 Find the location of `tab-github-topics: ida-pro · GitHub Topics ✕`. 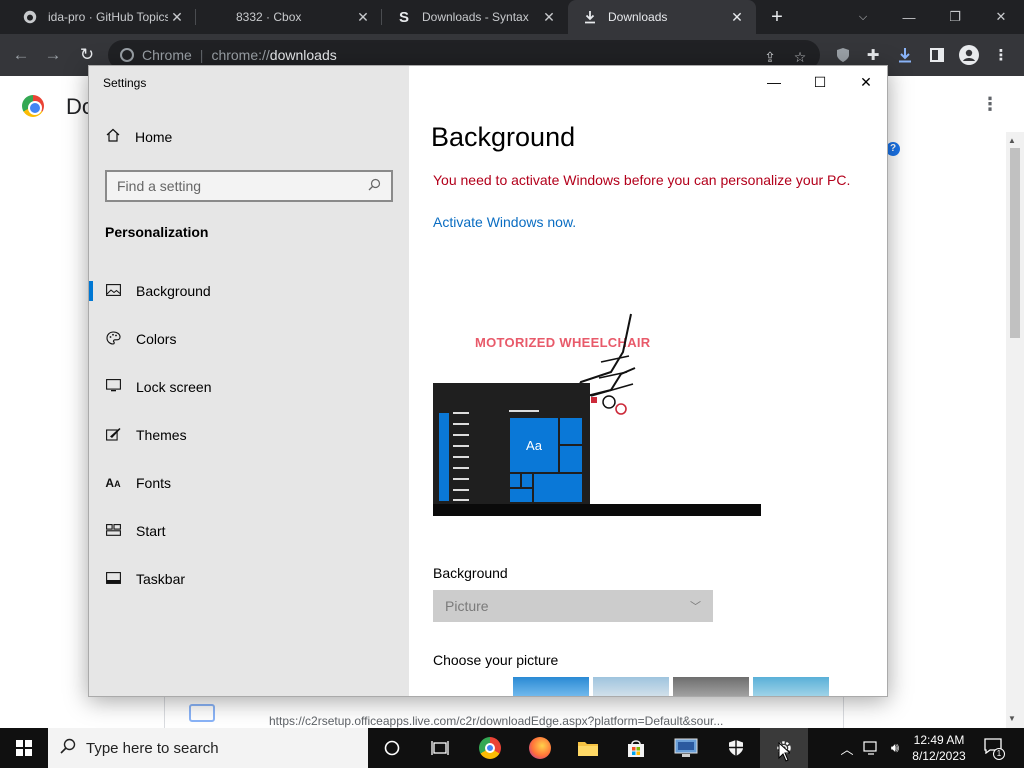

tab-github-topics: ida-pro · GitHub Topics ✕ is located at coordinates (102, 17).